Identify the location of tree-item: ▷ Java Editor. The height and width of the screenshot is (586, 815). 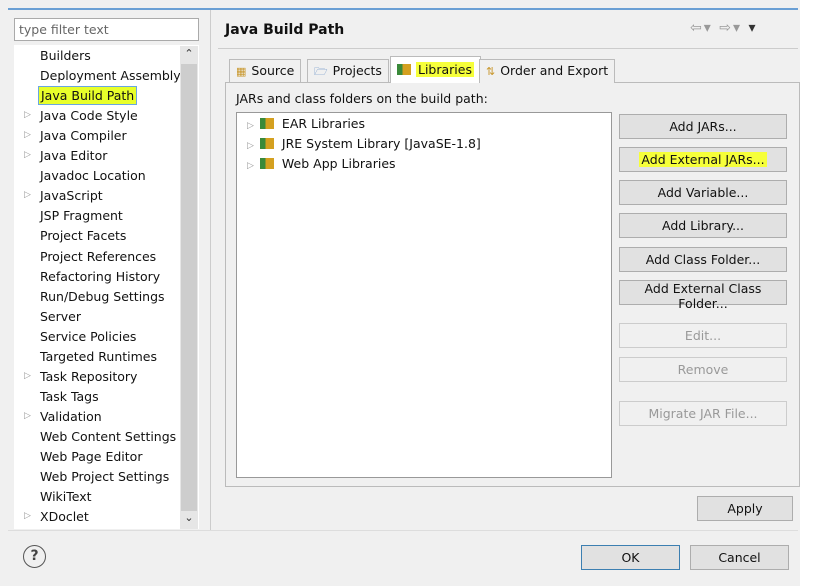
(66, 155).